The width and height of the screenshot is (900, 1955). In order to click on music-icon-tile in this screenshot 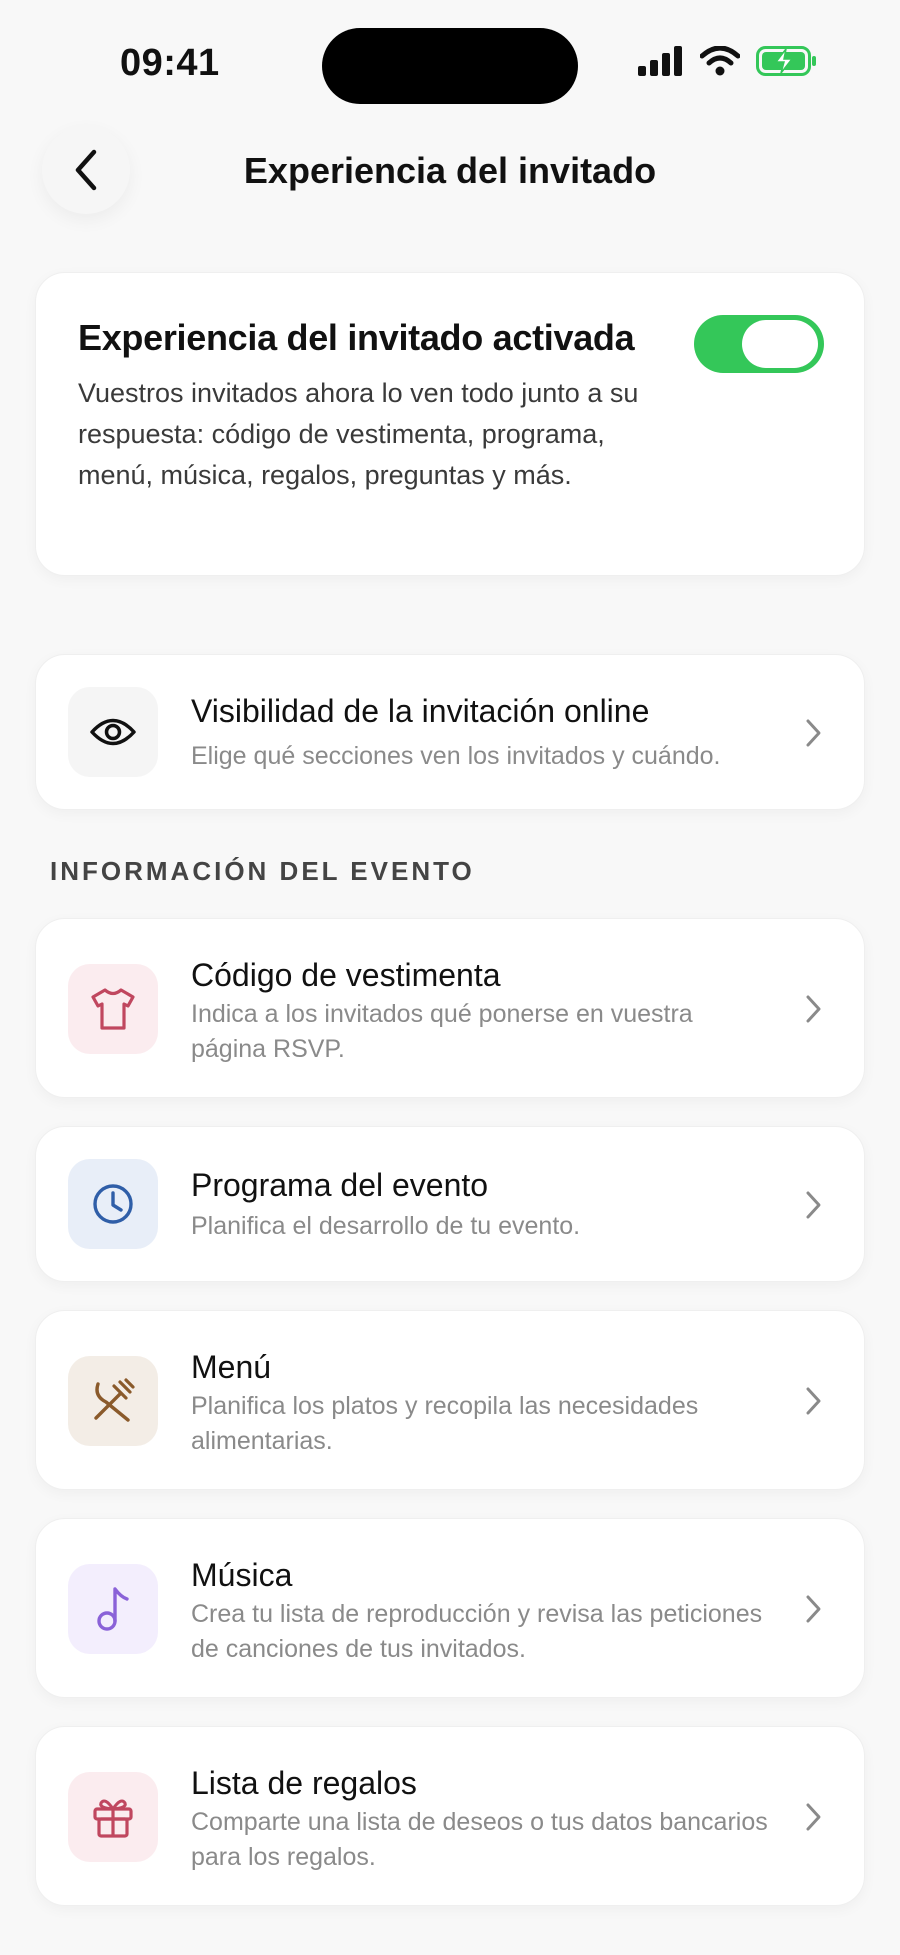, I will do `click(113, 1609)`.